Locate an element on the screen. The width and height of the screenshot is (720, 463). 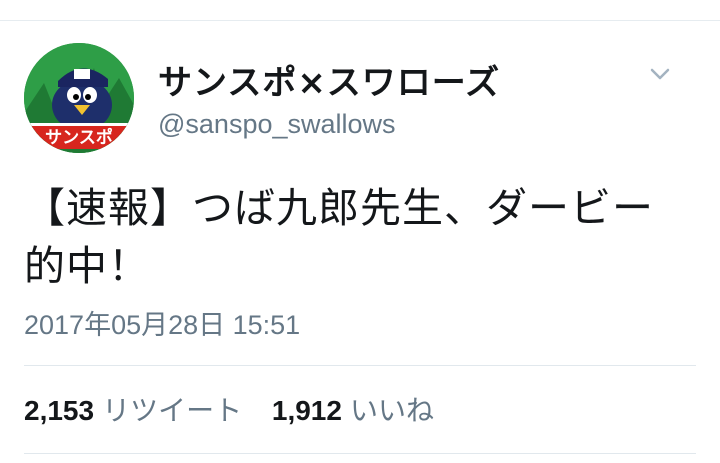
tweet-timestamp: 2017年05月28日 15:51 is located at coordinates (162, 322).